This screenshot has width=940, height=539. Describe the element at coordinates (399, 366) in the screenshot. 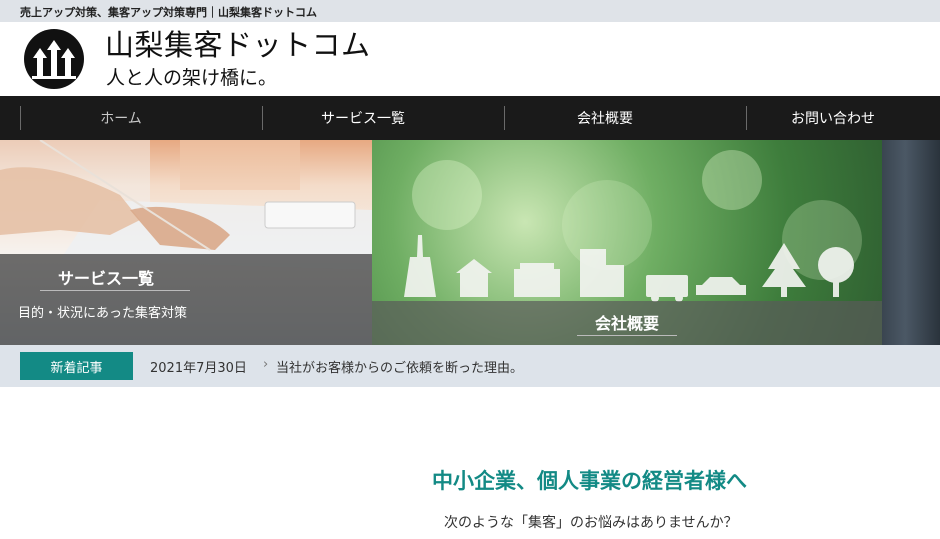

I see `news-link: 当社がお客様からのご依頼を断った理由。` at that location.